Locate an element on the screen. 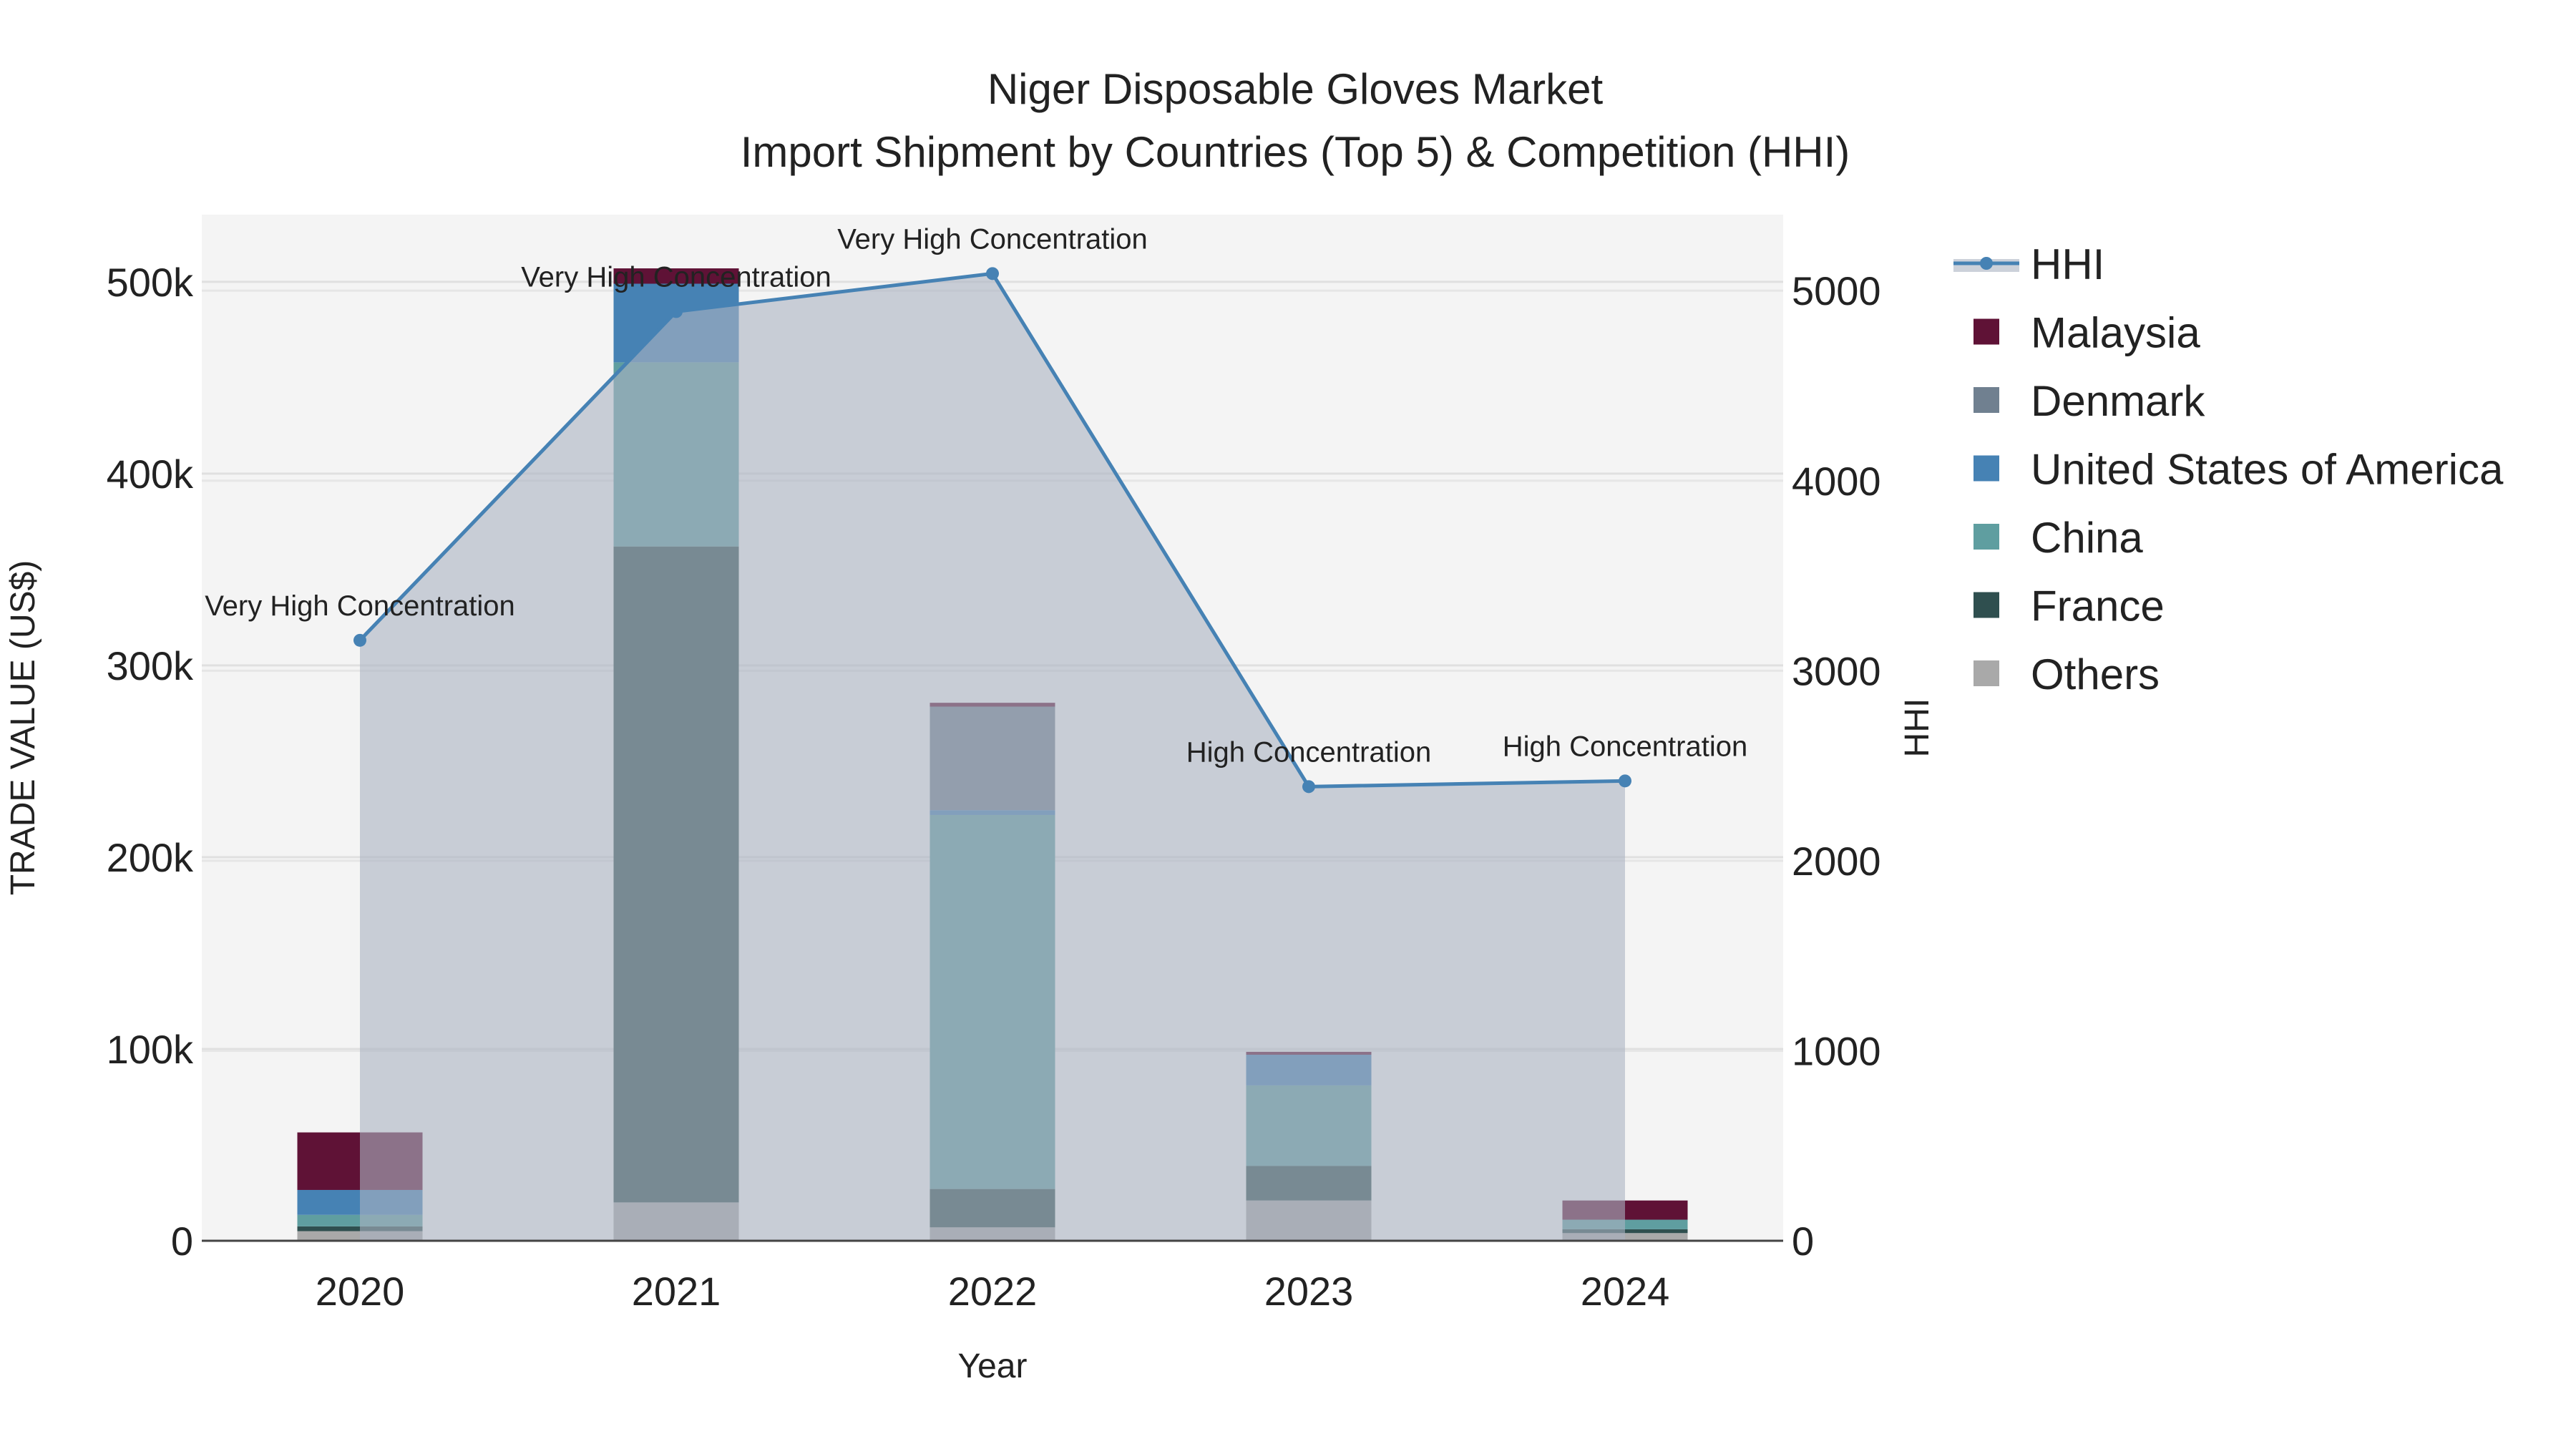 The height and width of the screenshot is (1449, 2576). x-axis-title: Year is located at coordinates (993, 1366).